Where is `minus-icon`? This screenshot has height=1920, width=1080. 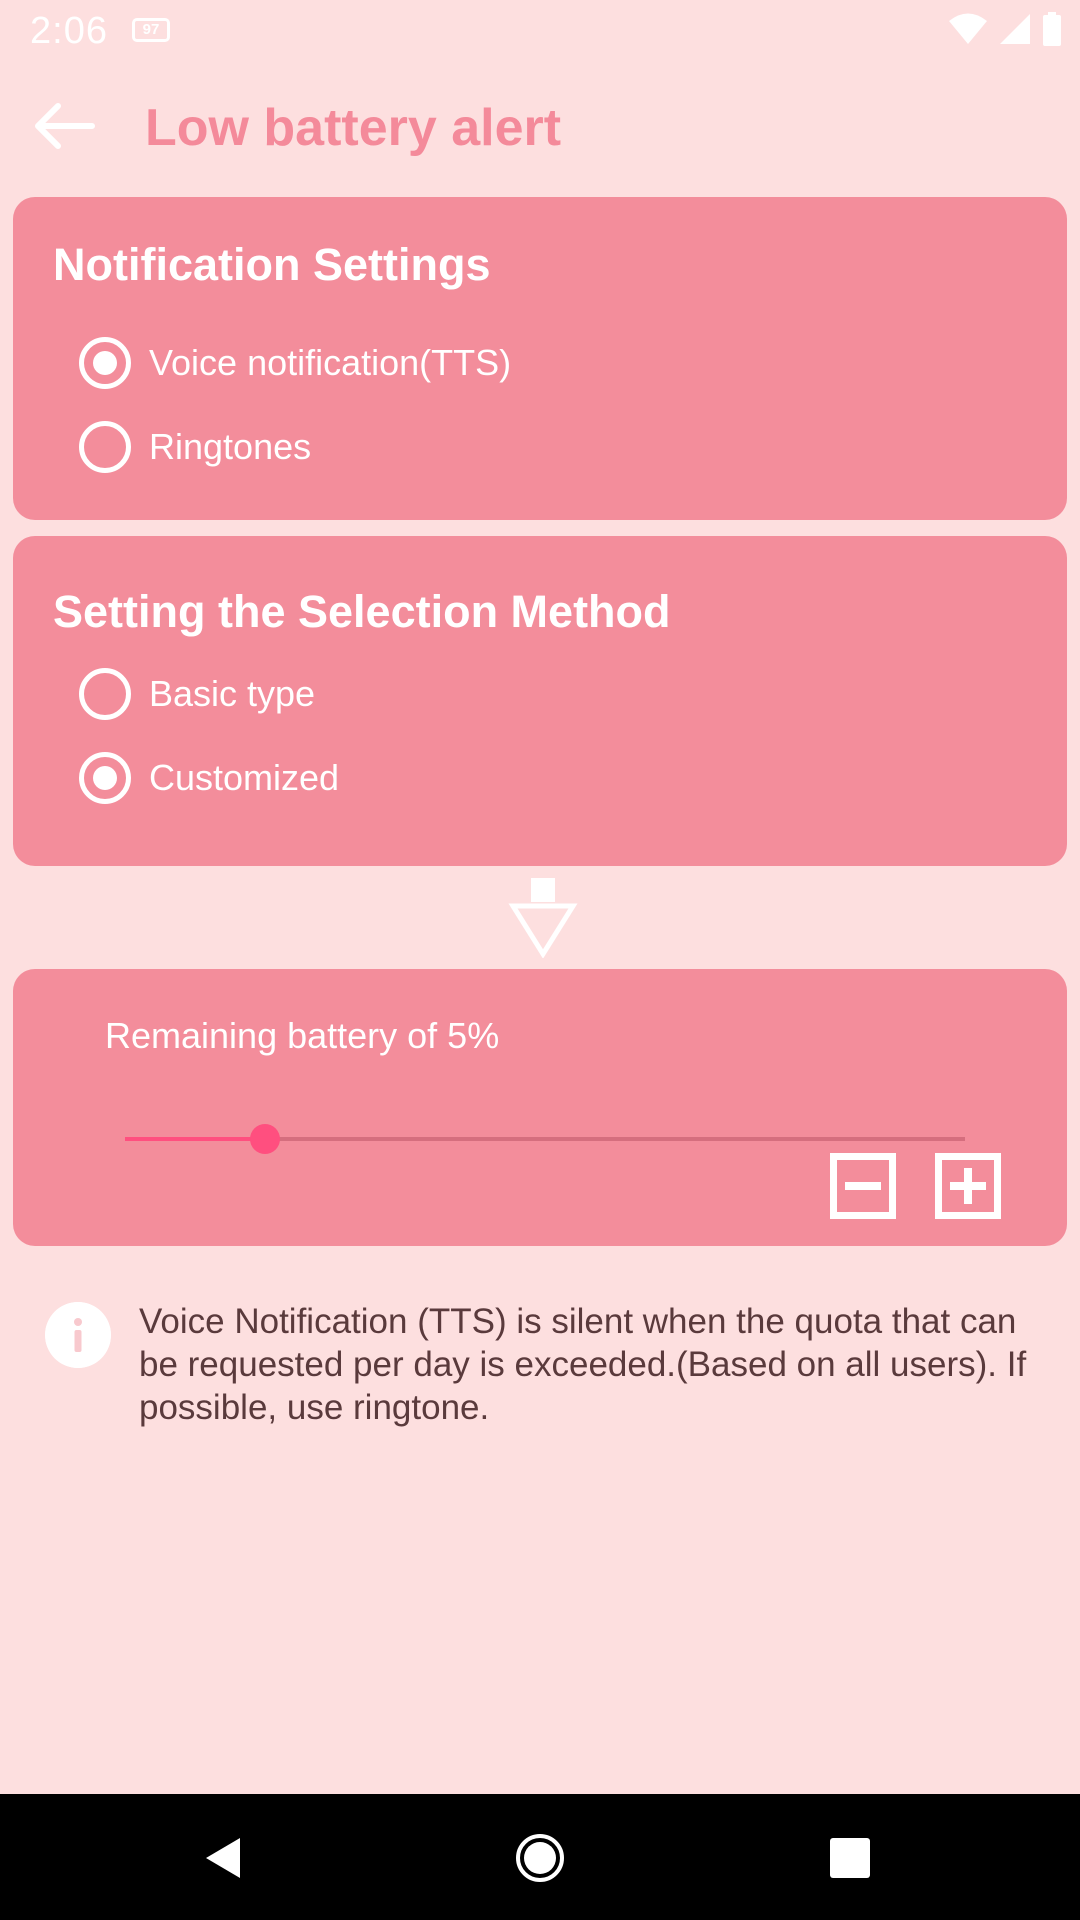 minus-icon is located at coordinates (863, 1186).